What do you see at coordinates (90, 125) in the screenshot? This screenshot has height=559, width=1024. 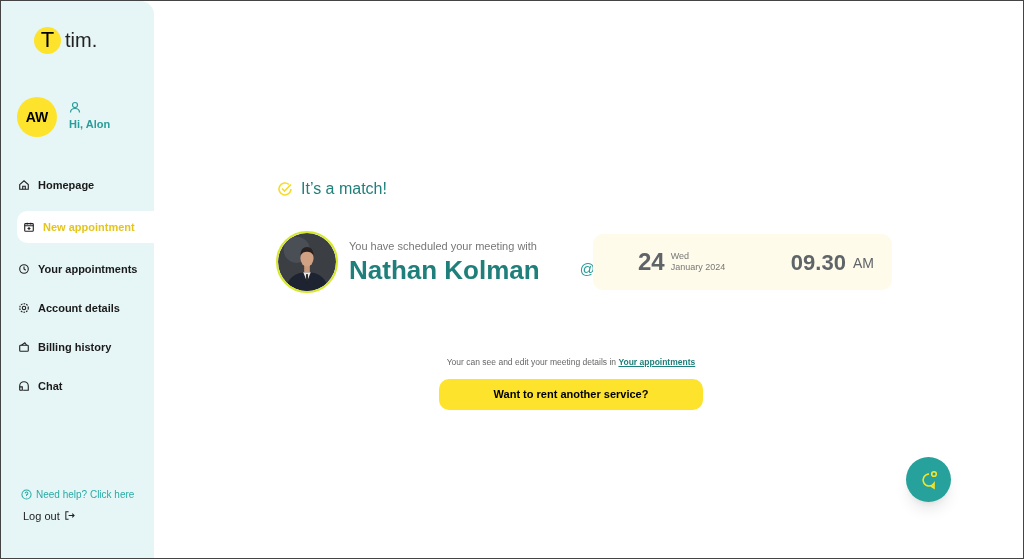 I see `greeting: Hi, Alon` at bounding box center [90, 125].